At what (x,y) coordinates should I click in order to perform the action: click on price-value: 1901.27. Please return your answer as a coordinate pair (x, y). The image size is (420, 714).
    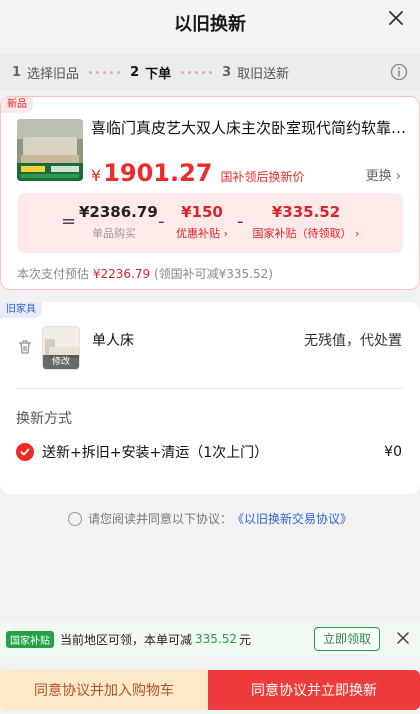
    Looking at the image, I should click on (158, 173).